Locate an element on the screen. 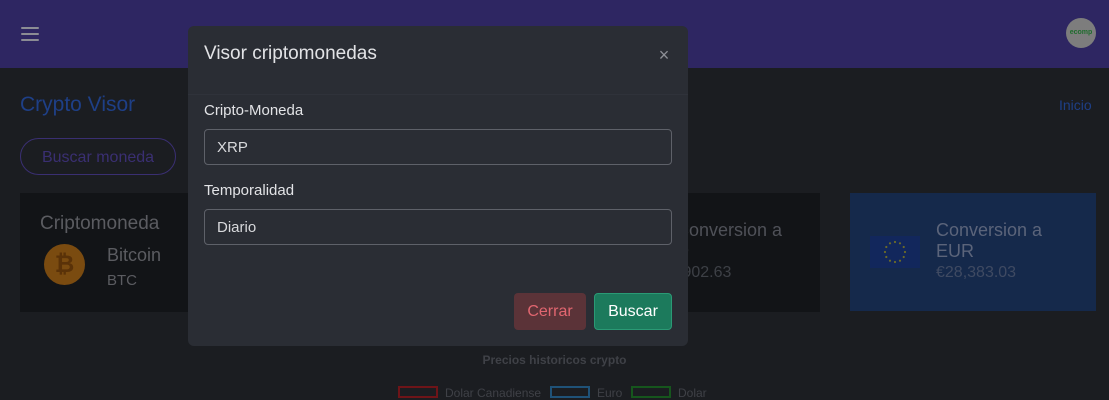 The image size is (1109, 400). modal-header-divider is located at coordinates (438, 94).